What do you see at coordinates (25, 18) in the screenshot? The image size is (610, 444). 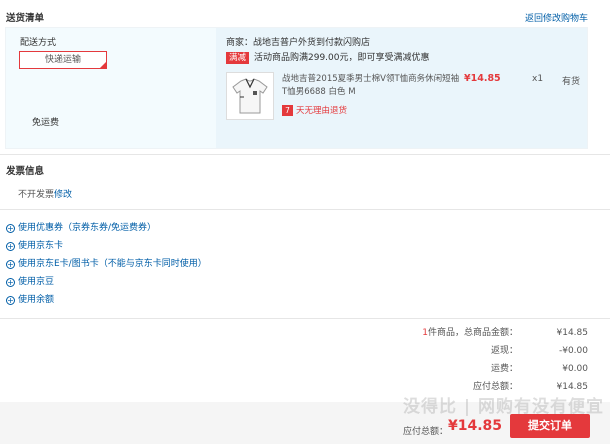 I see `shipping-list-title: 送货清单` at bounding box center [25, 18].